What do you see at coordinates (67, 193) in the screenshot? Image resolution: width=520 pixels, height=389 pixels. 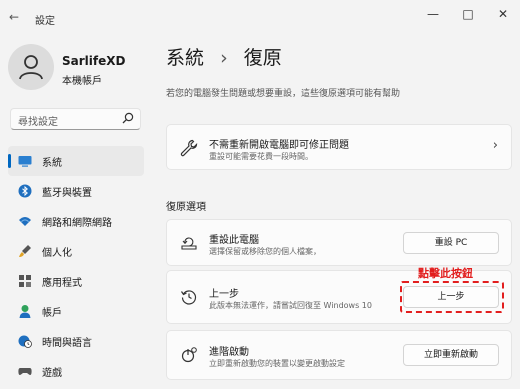 I see `sidebar-item-label: 藍牙與裝置` at bounding box center [67, 193].